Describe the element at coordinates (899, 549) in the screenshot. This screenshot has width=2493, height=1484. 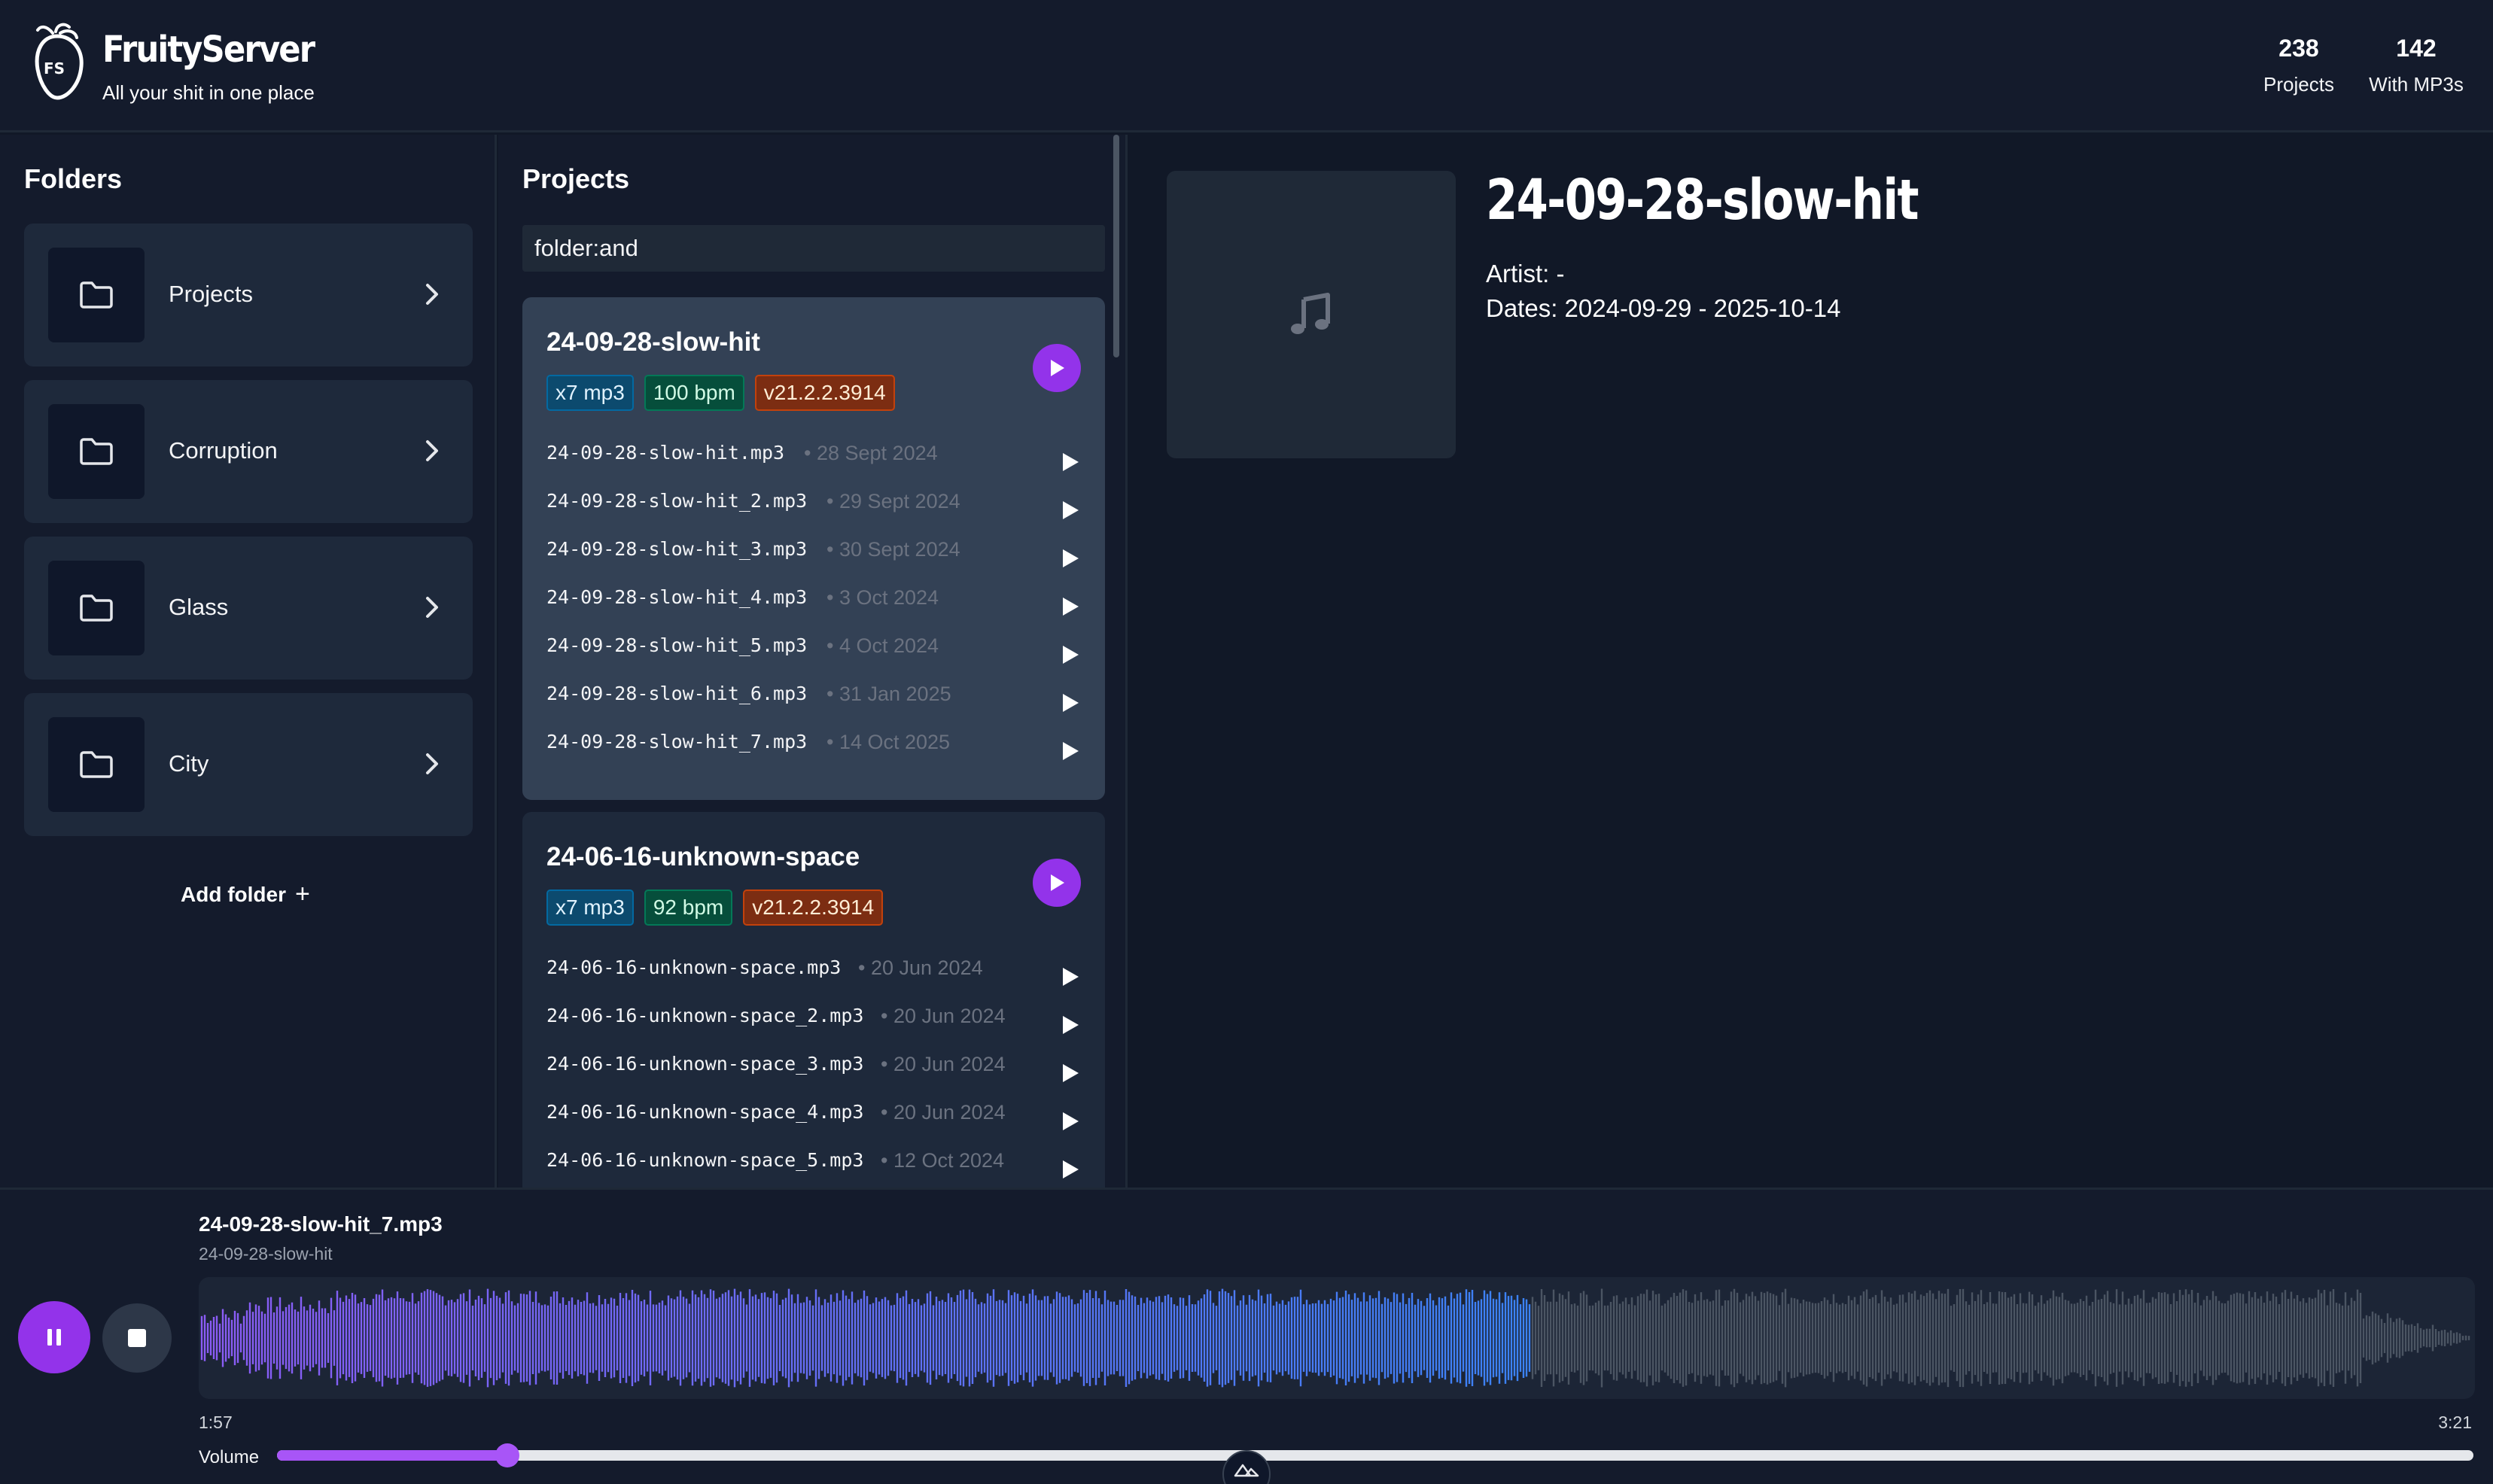
I see `file-date-text: 30 Sept 2024` at that location.